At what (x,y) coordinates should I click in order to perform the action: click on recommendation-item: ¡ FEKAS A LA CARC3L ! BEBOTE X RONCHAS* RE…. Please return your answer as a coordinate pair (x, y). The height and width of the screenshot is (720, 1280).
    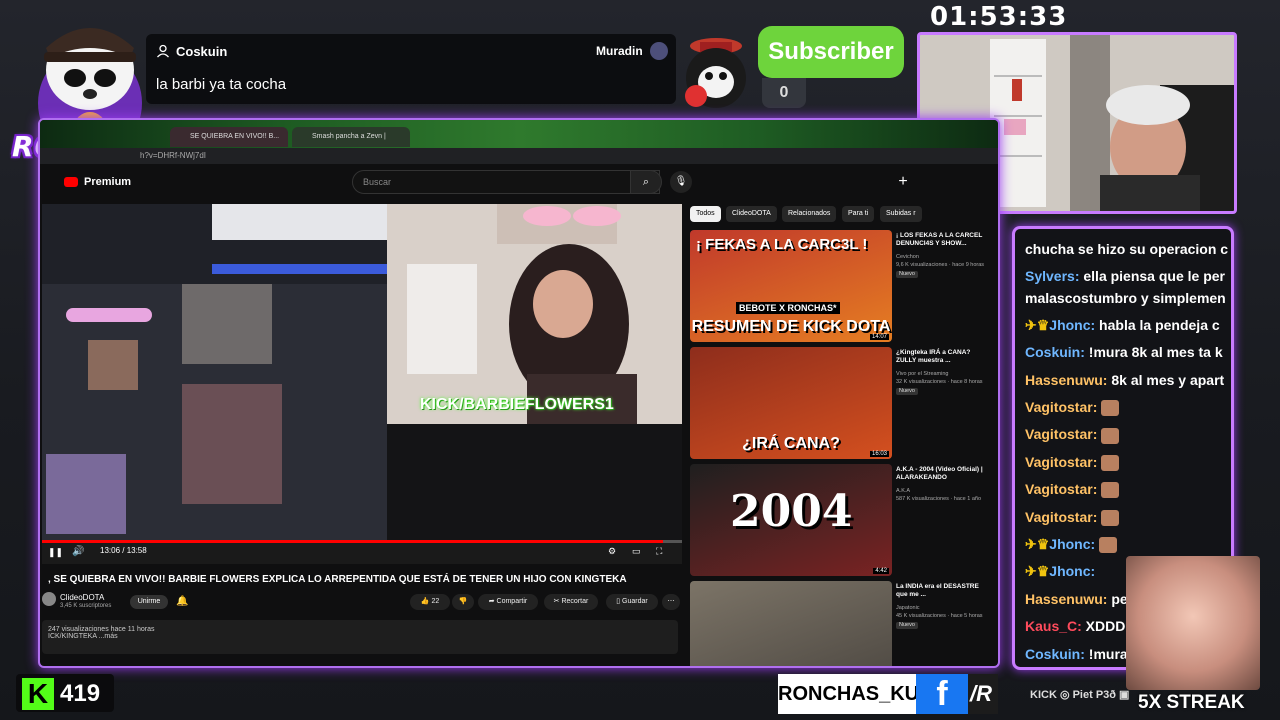
    Looking at the image, I should click on (844, 286).